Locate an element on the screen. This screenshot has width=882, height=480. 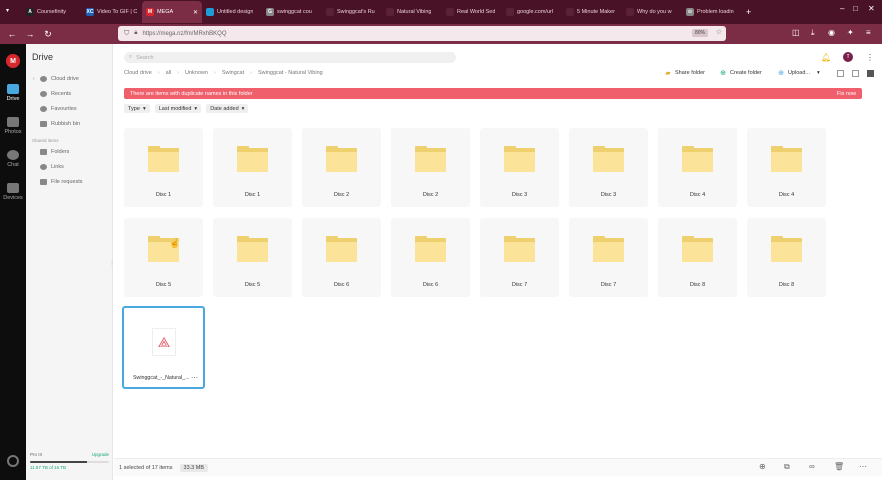
browser-tab: ⊙ Problem loadin is located at coordinates (712, 12).